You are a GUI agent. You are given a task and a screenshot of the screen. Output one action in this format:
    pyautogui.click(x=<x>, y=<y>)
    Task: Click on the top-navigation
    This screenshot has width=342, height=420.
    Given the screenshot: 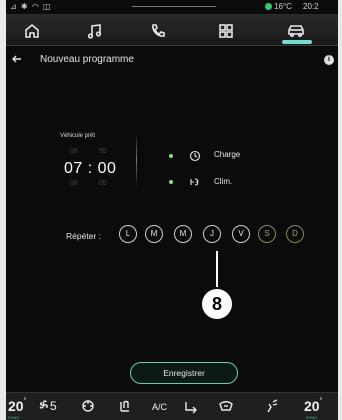 What is the action you would take?
    pyautogui.click(x=172, y=30)
    